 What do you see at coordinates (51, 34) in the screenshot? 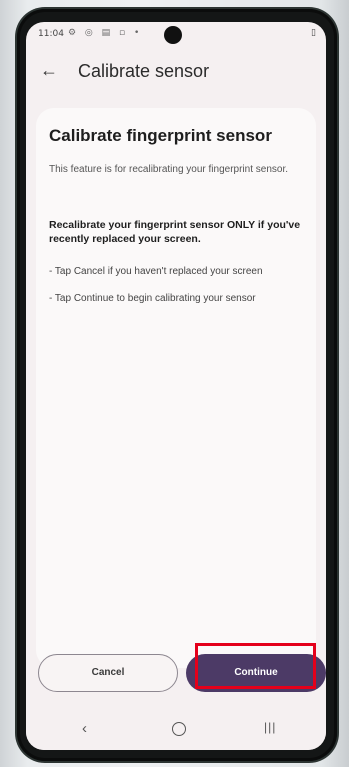
I see `status-time: 11:04` at bounding box center [51, 34].